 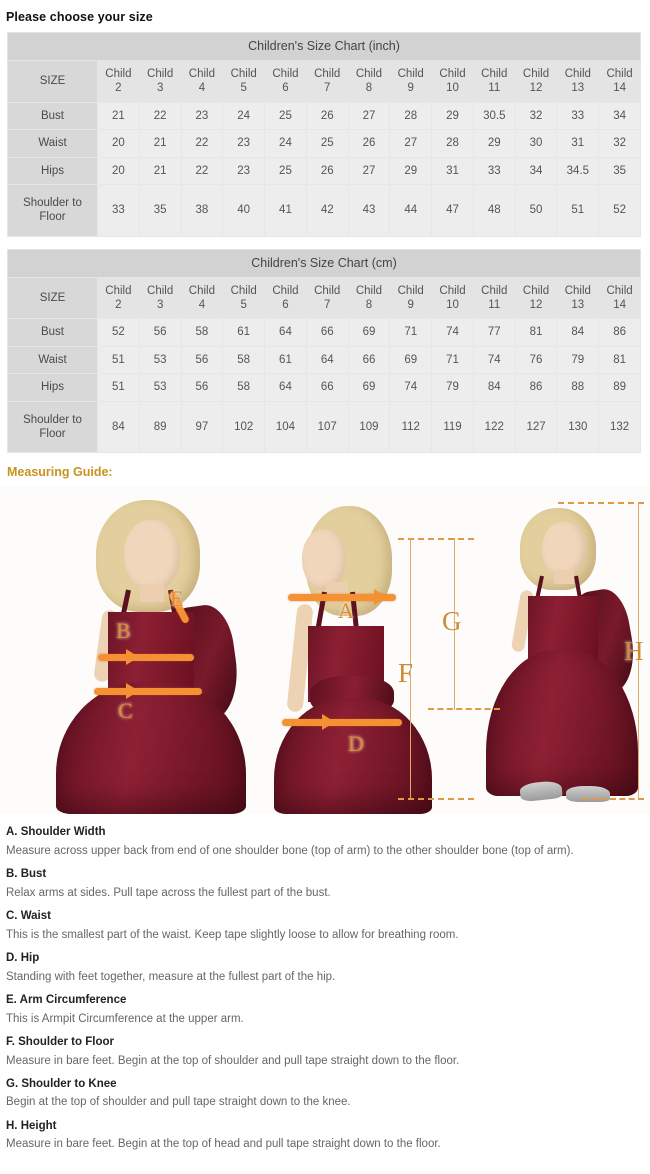 What do you see at coordinates (380, 597) in the screenshot?
I see `tape-shoulder-arrowhead` at bounding box center [380, 597].